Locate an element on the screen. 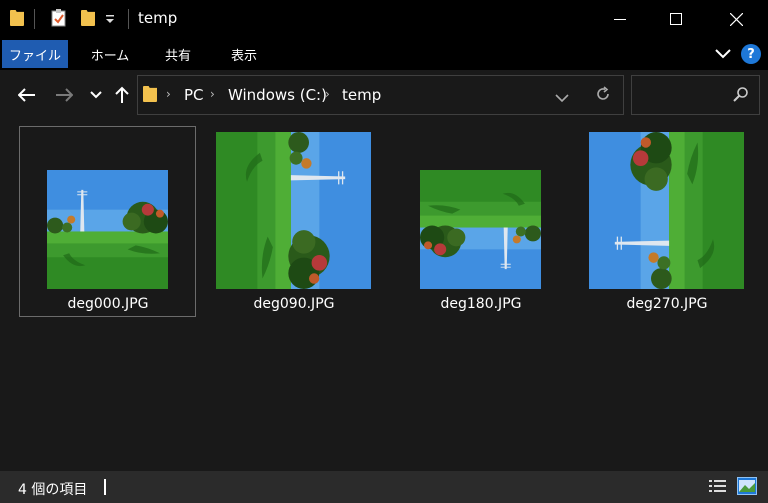 This screenshot has height=503, width=768. large-icons-view-icon is located at coordinates (747, 488).